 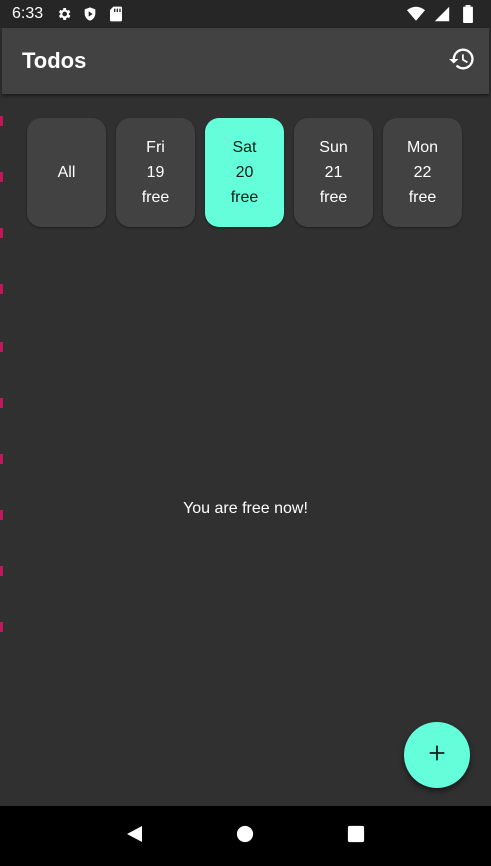 I want to click on plus-icon, so click(x=437, y=755).